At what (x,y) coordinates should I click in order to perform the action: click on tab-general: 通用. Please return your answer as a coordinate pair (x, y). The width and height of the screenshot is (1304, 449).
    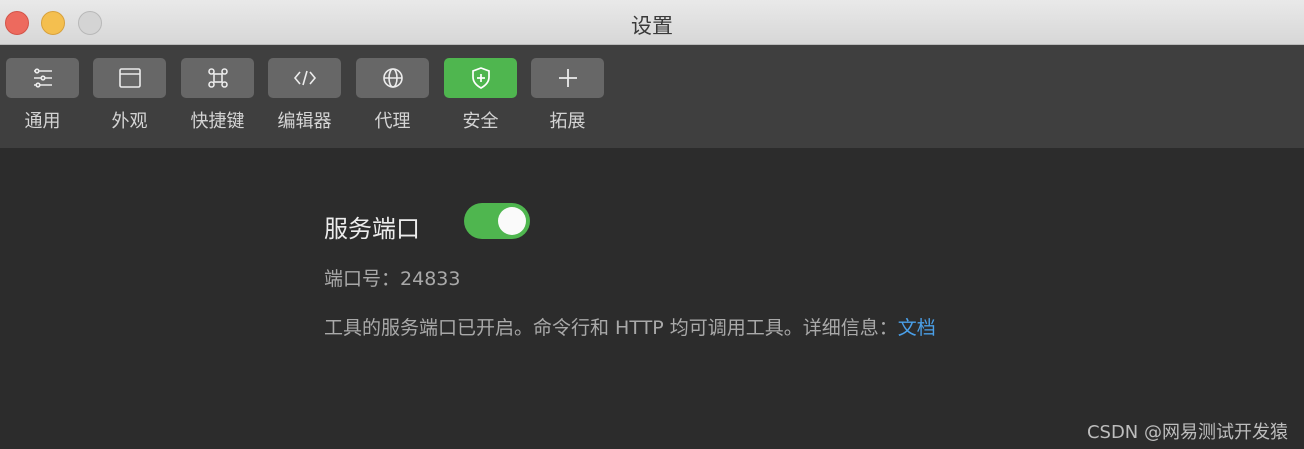
    Looking at the image, I should click on (42, 95).